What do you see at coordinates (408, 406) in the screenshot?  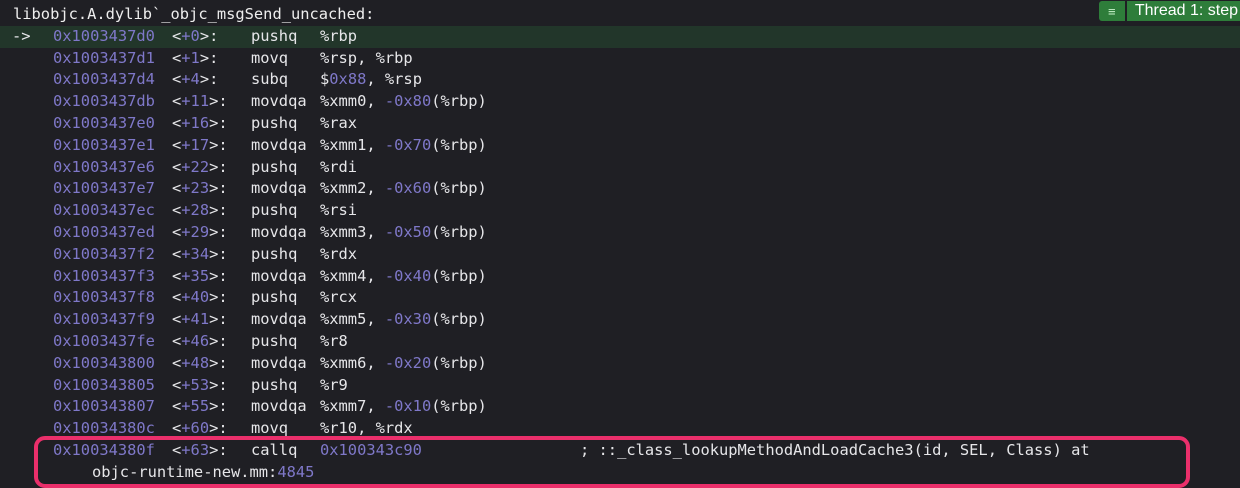 I see `operand-number: -0x10` at bounding box center [408, 406].